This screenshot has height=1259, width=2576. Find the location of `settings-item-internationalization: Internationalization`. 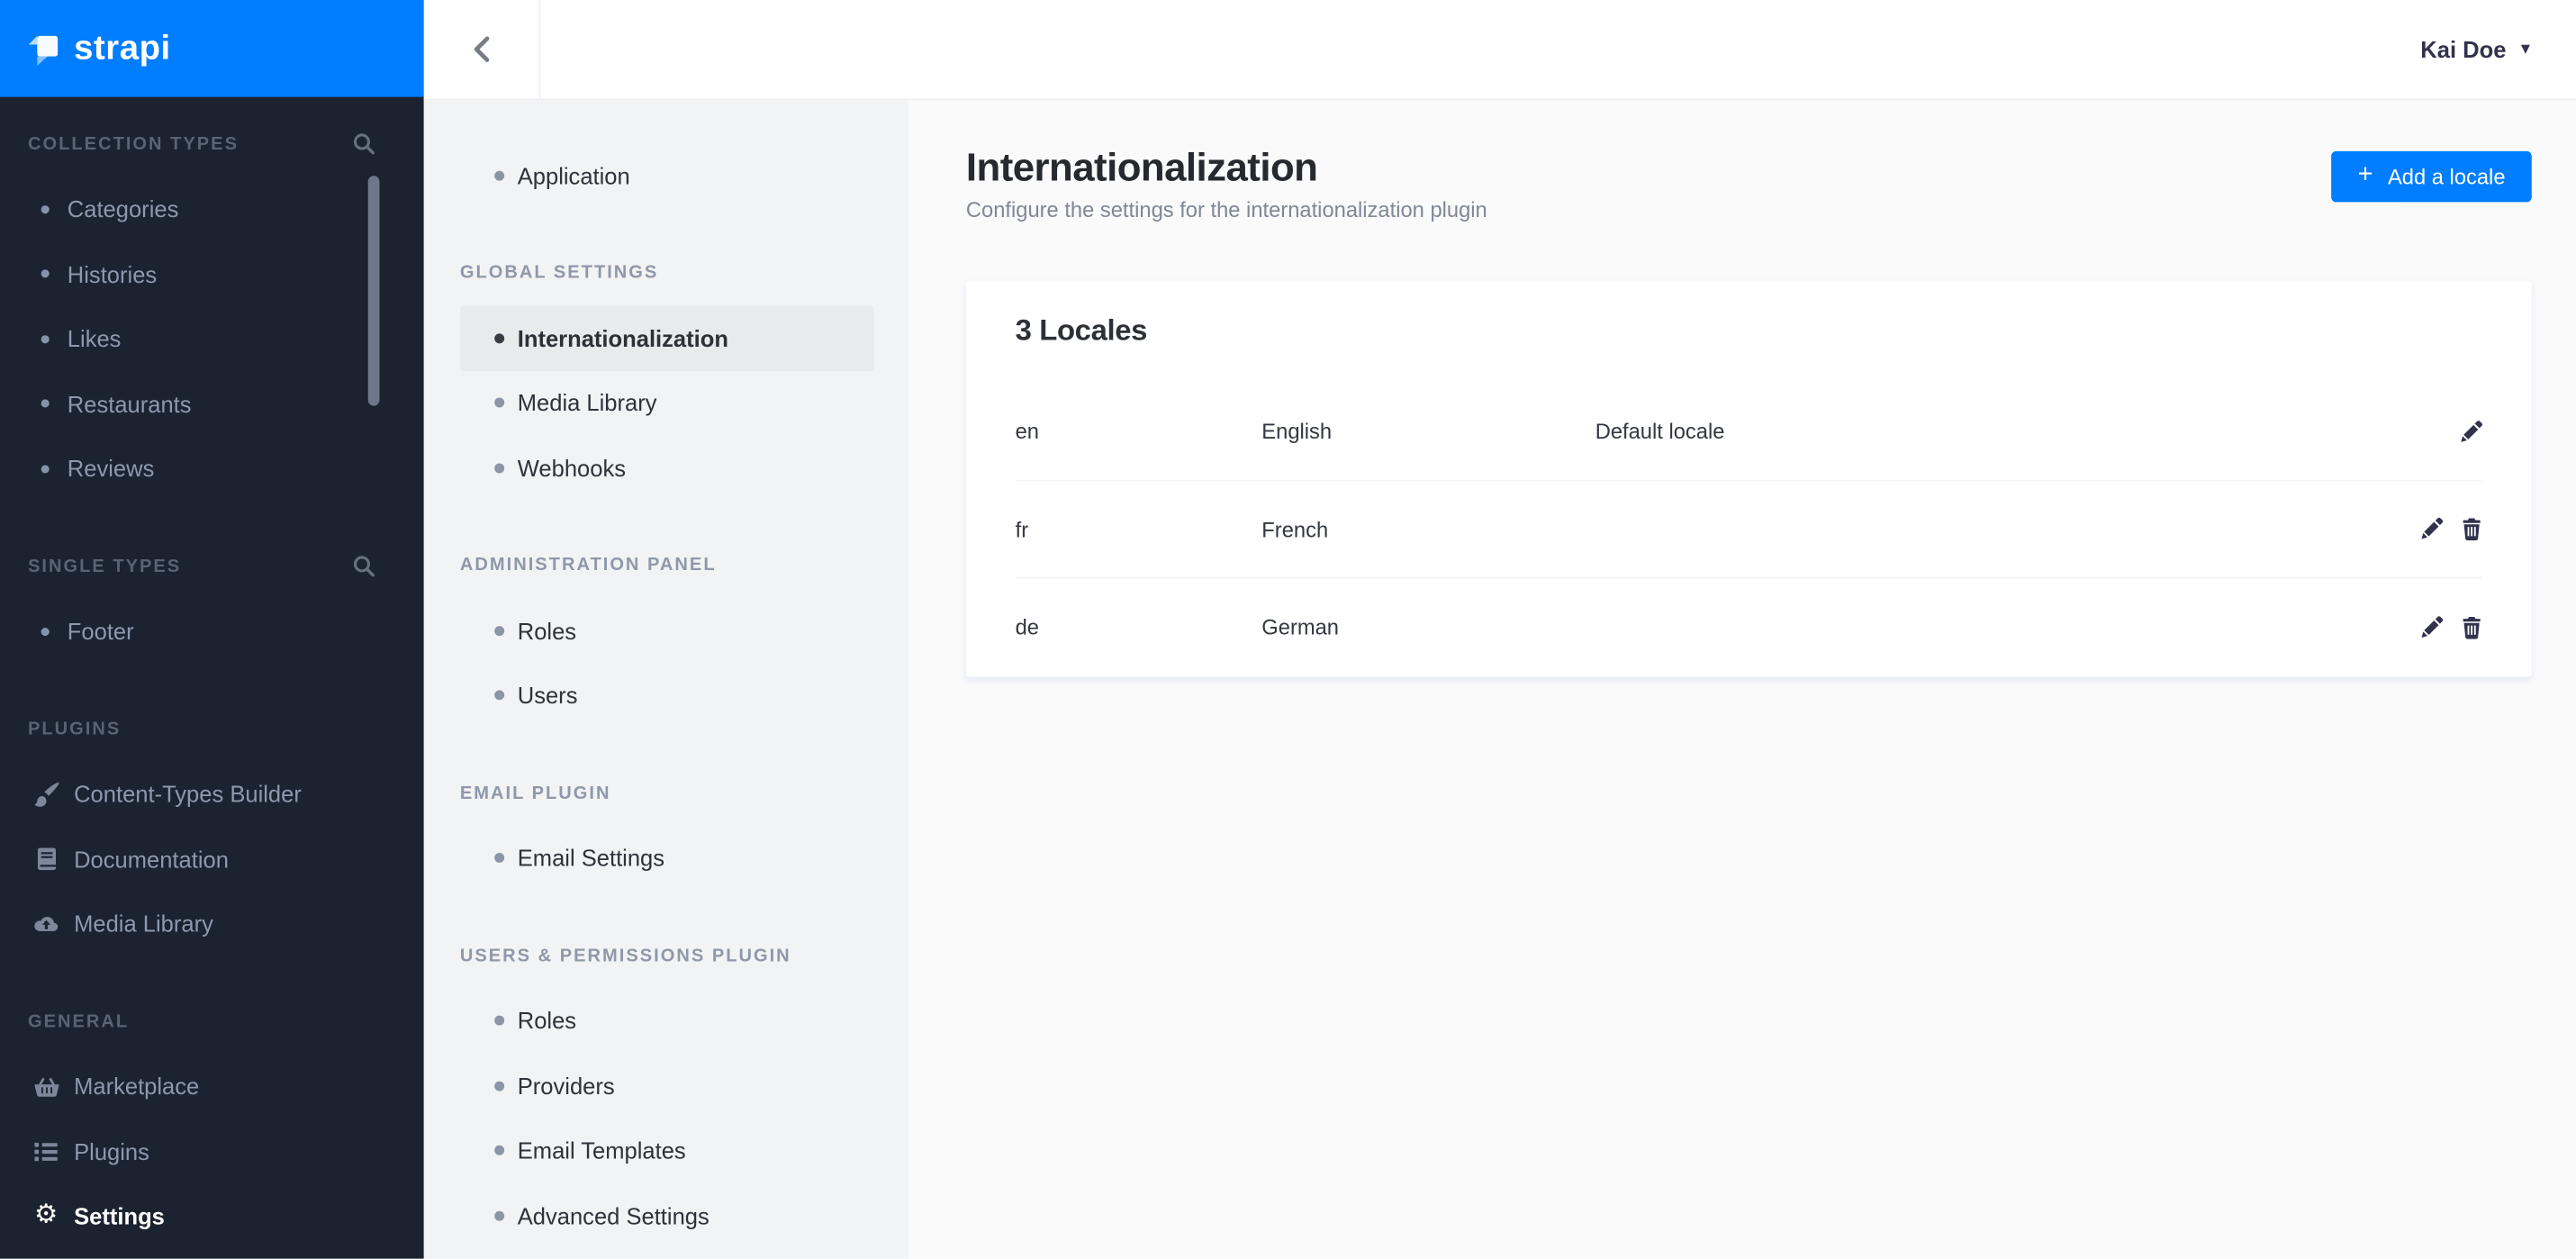

settings-item-internationalization: Internationalization is located at coordinates (666, 338).